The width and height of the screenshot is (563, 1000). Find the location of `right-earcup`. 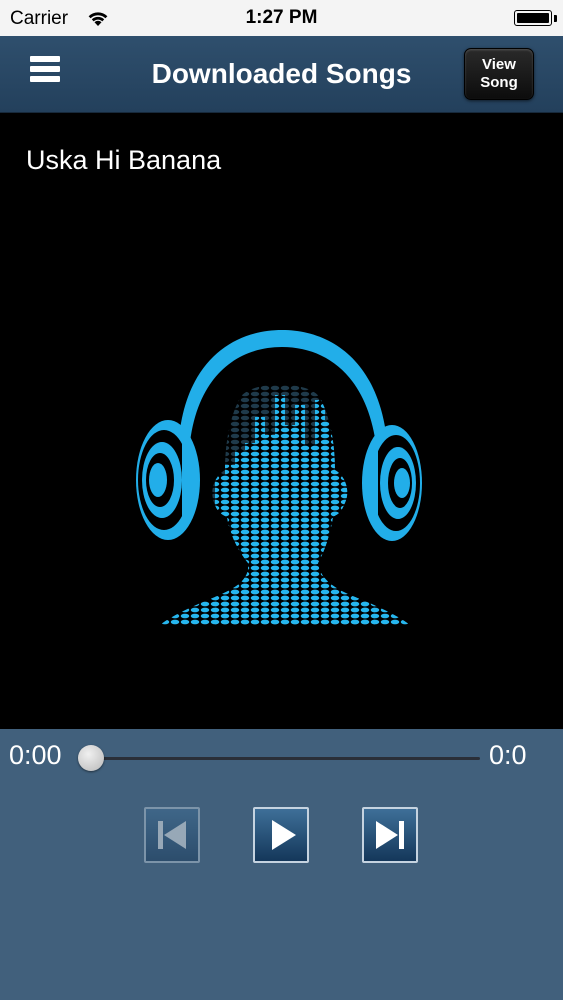

right-earcup is located at coordinates (392, 483).